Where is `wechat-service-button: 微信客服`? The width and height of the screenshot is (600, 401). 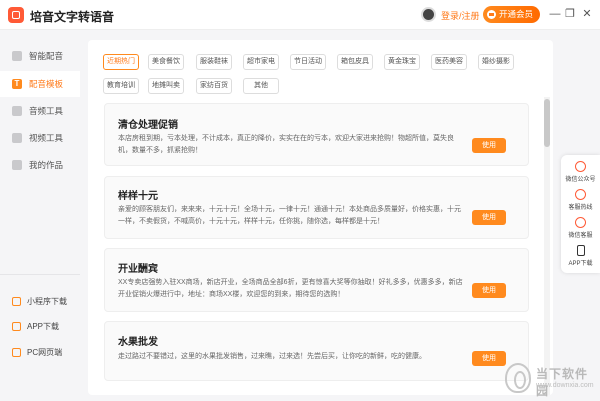 wechat-service-button: 微信客服 is located at coordinates (580, 229).